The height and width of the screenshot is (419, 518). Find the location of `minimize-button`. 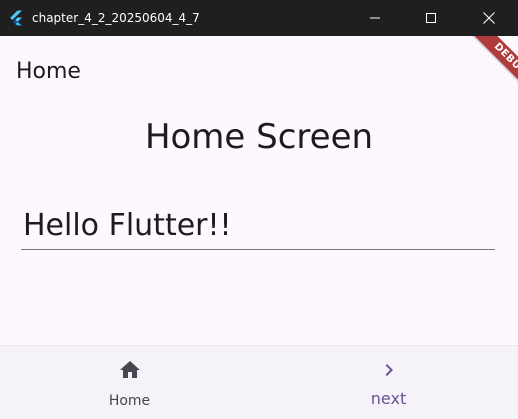

minimize-button is located at coordinates (375, 18).